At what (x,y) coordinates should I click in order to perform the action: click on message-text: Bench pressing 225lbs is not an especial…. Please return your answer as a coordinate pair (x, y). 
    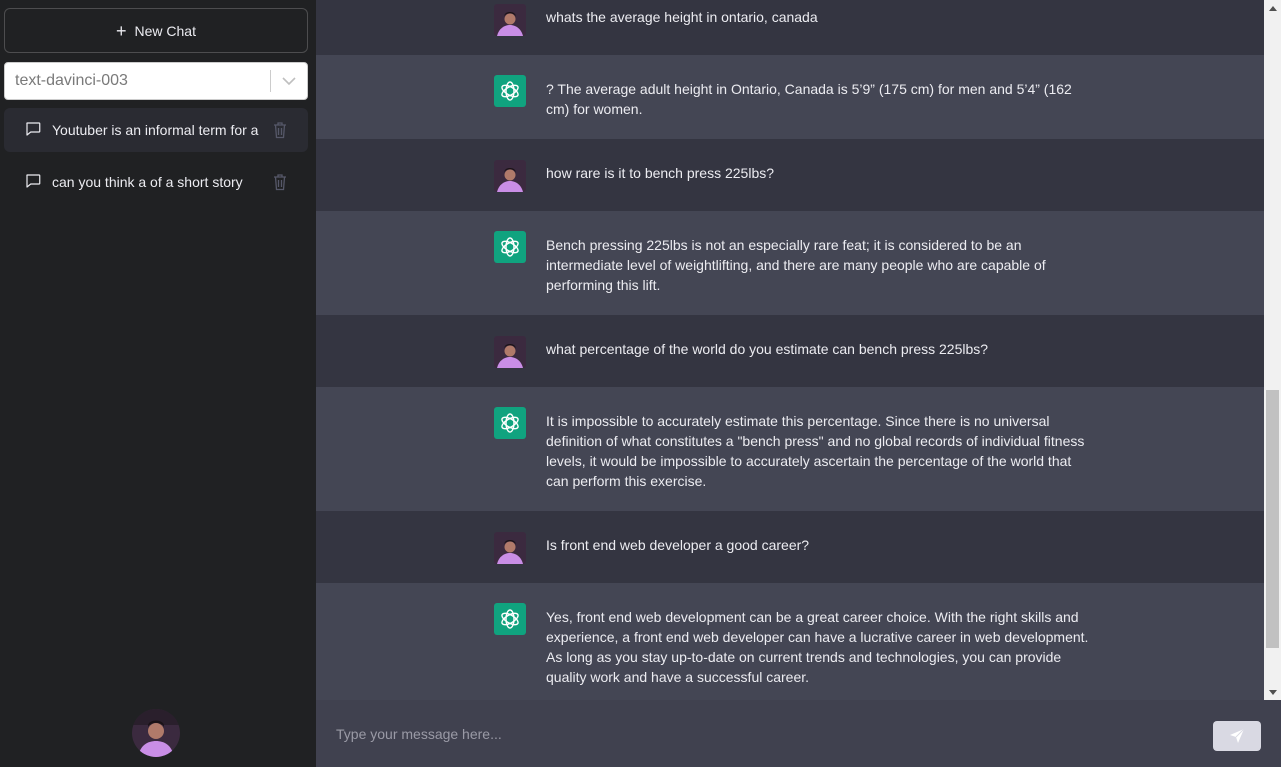
    Looking at the image, I should click on (796, 265).